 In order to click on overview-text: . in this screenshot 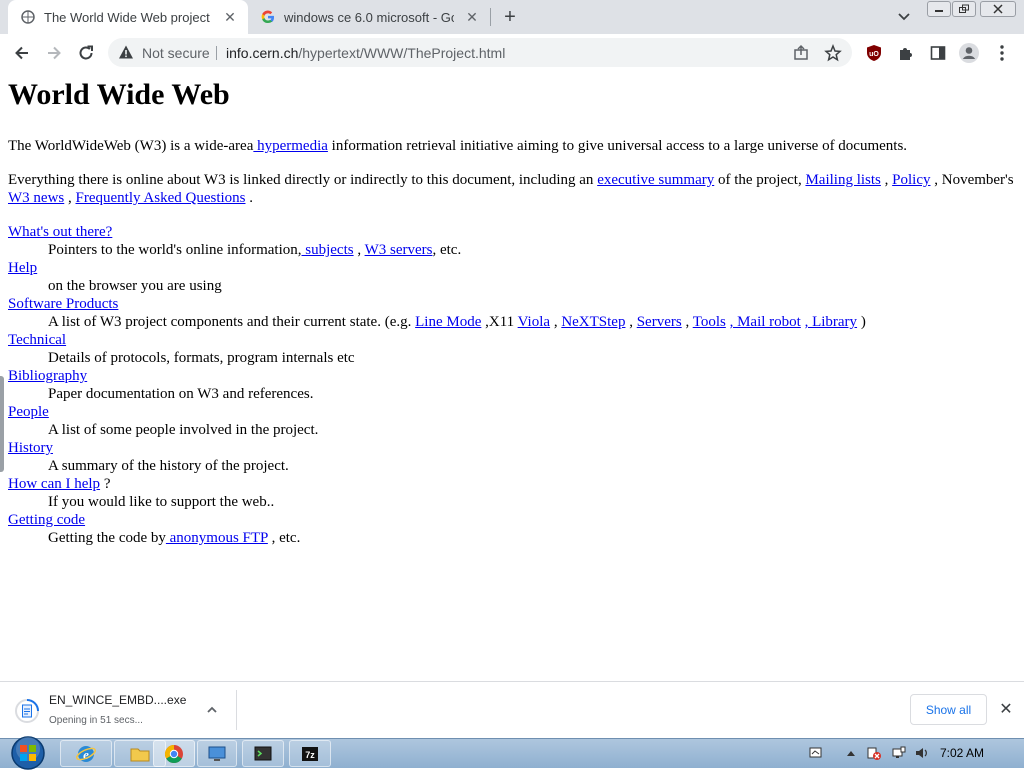, I will do `click(249, 198)`.